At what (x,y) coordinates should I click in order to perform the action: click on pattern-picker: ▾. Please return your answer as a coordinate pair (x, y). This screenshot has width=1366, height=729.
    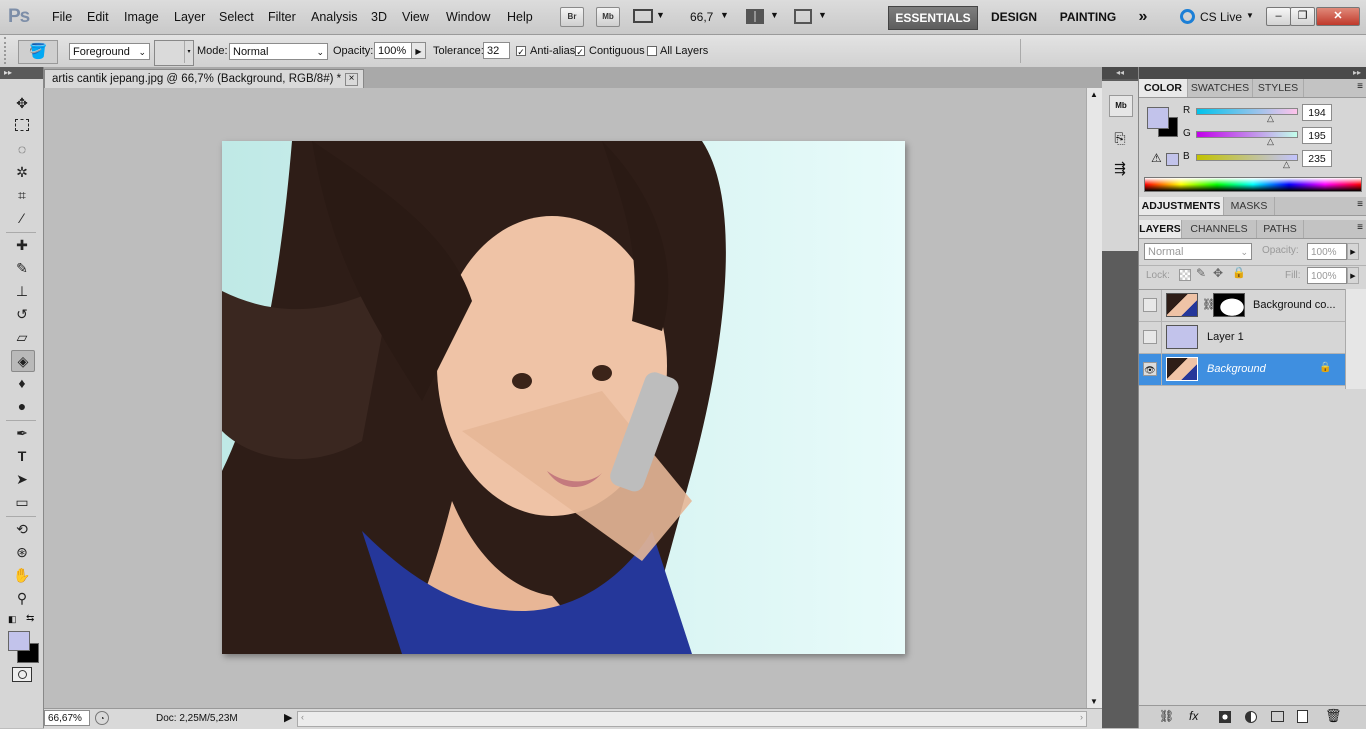
    Looking at the image, I should click on (174, 53).